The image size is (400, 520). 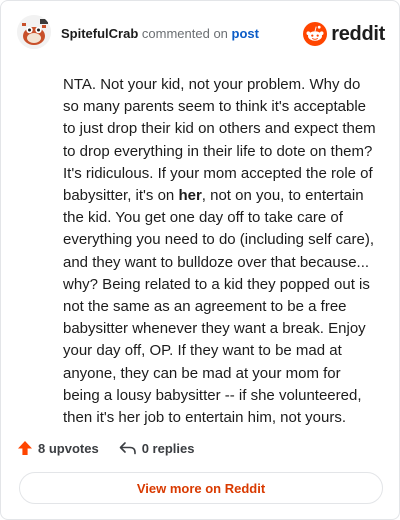 I want to click on byline-verb: commented on, so click(x=184, y=33).